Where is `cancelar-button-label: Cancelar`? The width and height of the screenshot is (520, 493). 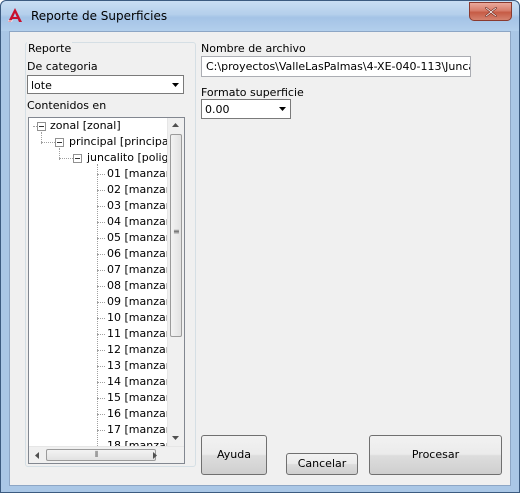 cancelar-button-label: Cancelar is located at coordinates (322, 463).